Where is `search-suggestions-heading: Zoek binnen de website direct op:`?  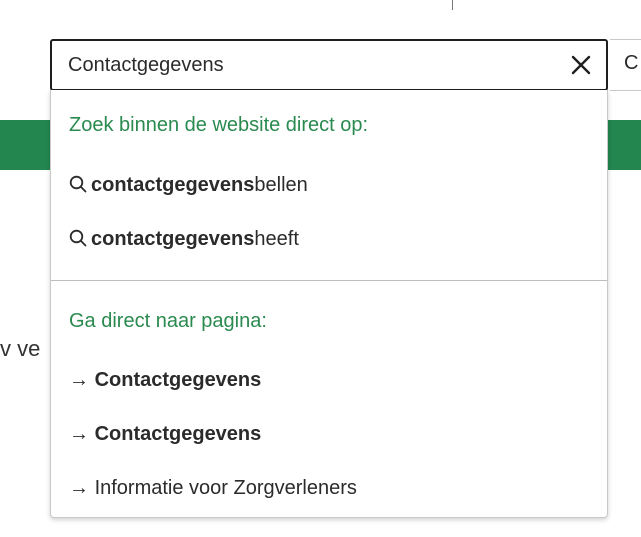 search-suggestions-heading: Zoek binnen de website direct op: is located at coordinates (219, 125).